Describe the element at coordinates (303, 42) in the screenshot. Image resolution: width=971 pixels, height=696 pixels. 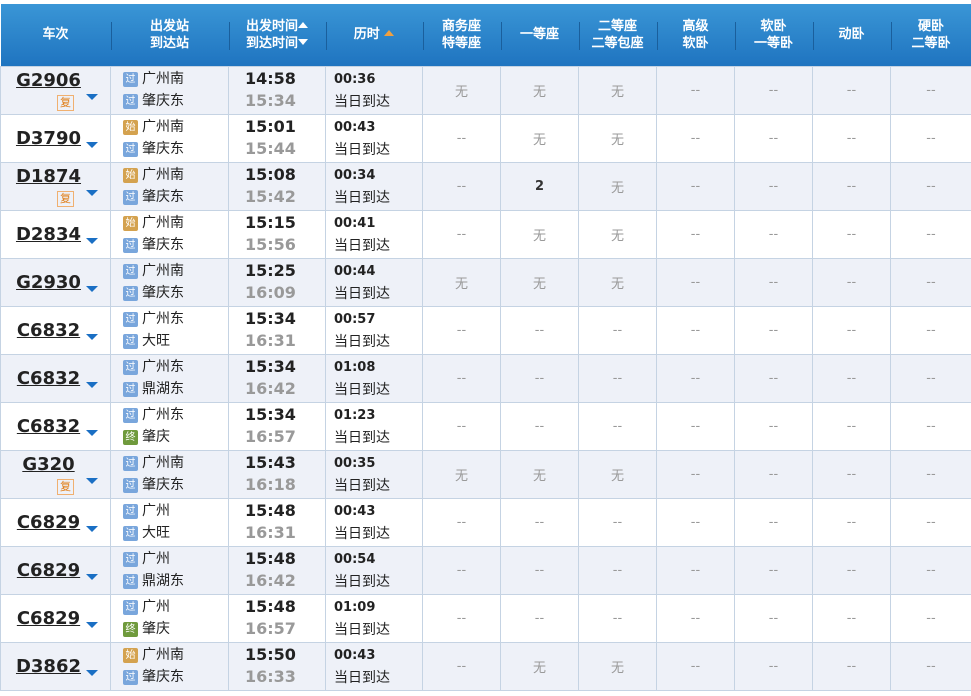
I see `sort-down-icon` at that location.